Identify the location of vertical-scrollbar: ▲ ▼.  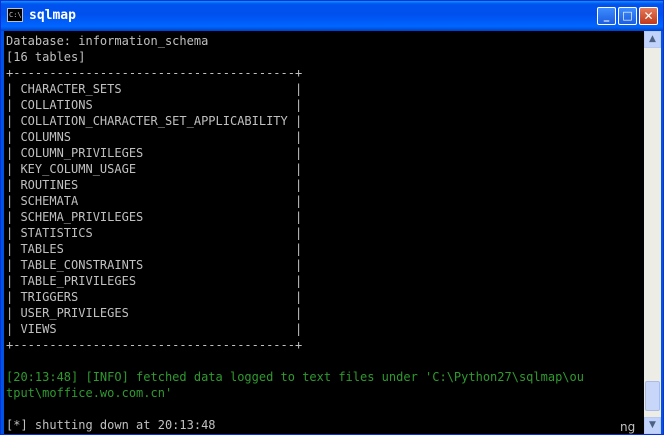
(652, 232).